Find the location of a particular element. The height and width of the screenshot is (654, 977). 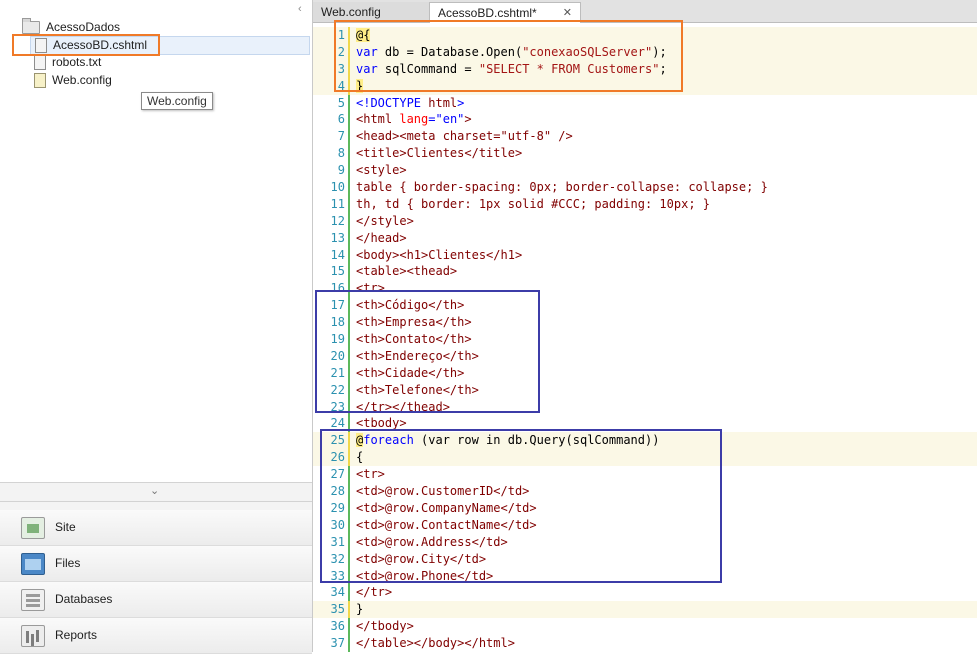

code-line: 15 <table><thead> is located at coordinates (394, 272).